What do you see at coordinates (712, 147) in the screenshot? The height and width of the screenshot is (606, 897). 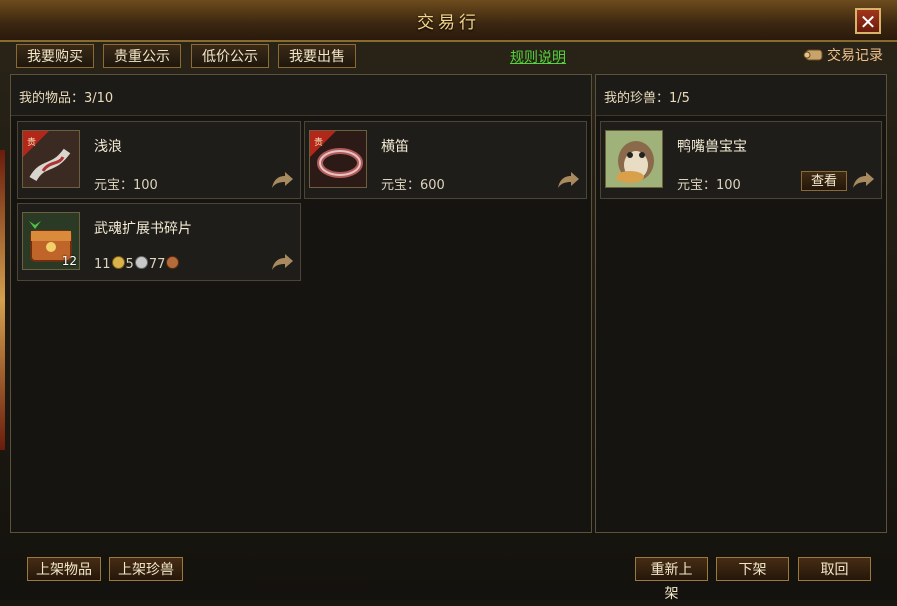 I see `pet-name: 鸭嘴兽宝宝` at bounding box center [712, 147].